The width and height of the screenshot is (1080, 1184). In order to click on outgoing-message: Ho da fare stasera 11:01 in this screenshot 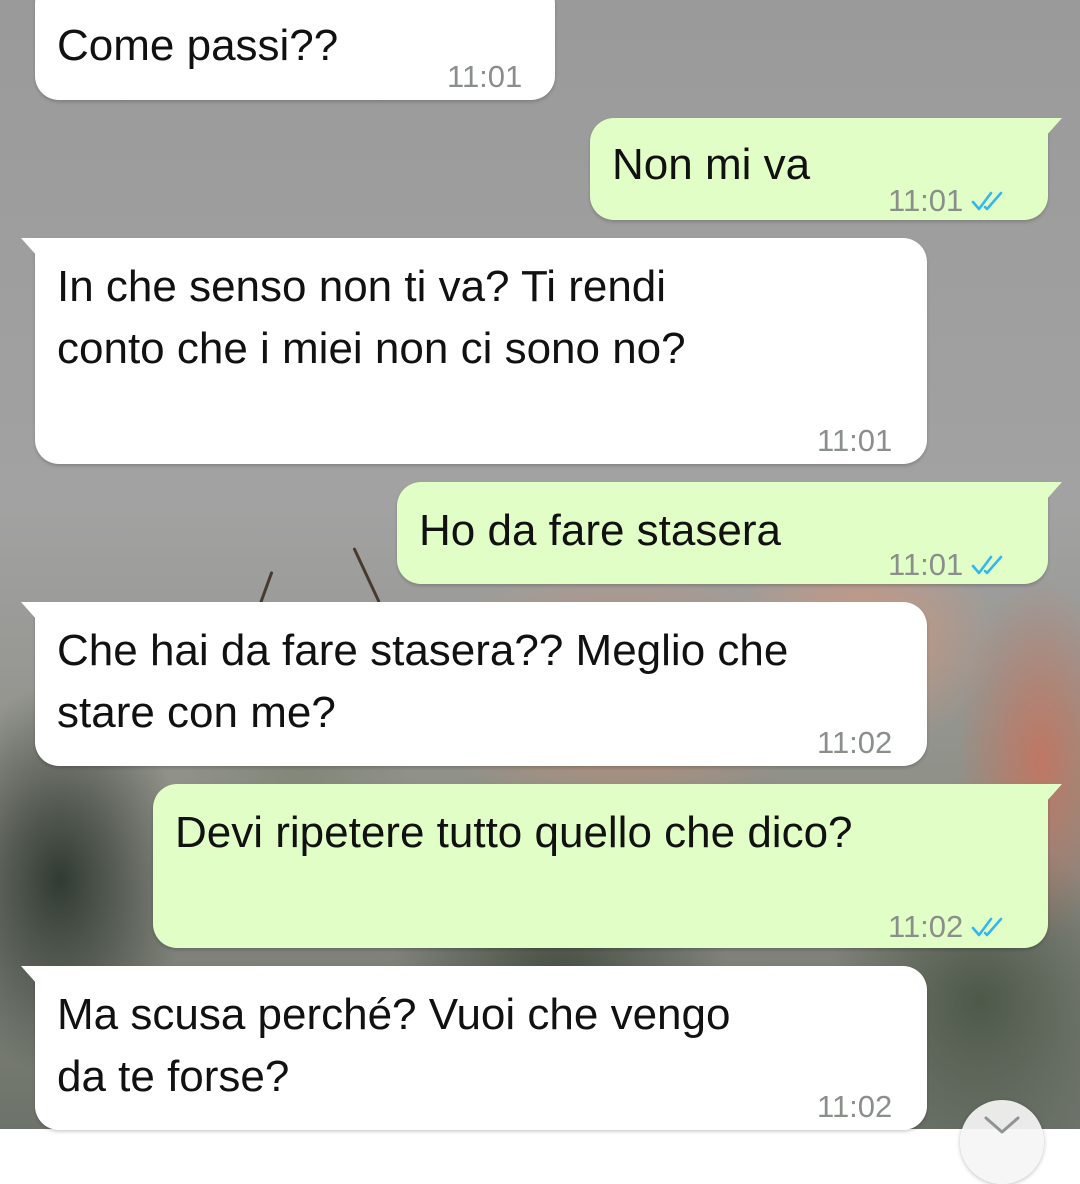, I will do `click(729, 533)`.